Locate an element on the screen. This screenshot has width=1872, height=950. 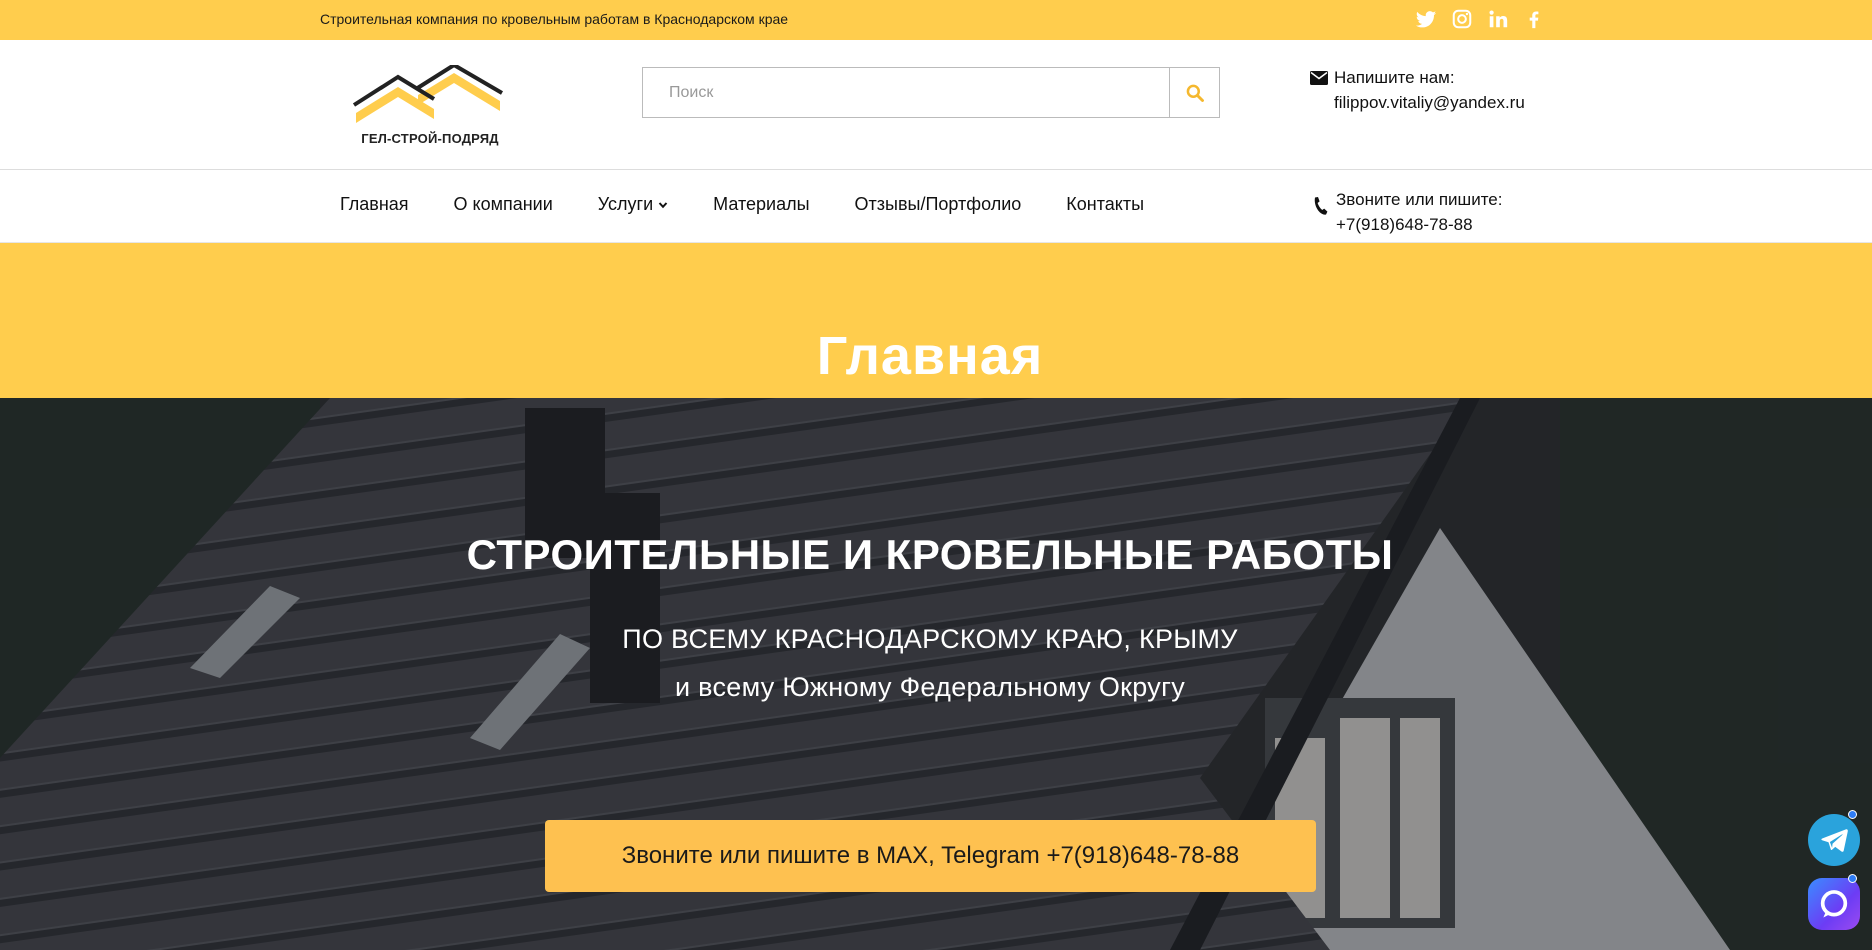
phone-label: Звоните или пишите: is located at coordinates (1419, 199).